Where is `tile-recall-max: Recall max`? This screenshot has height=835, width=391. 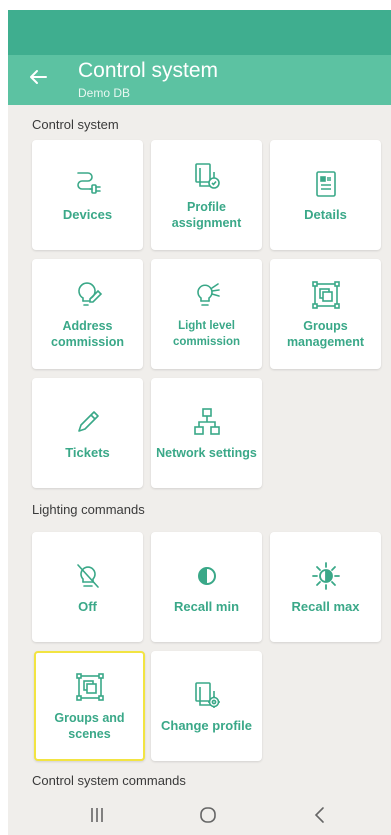
tile-recall-max: Recall max is located at coordinates (325, 587).